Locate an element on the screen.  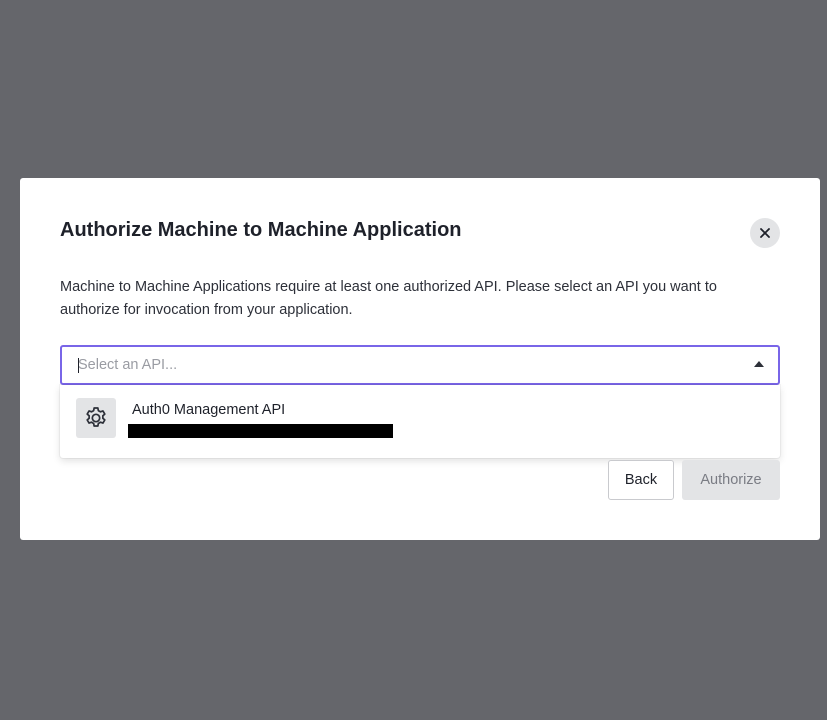
back-button: Back is located at coordinates (641, 480).